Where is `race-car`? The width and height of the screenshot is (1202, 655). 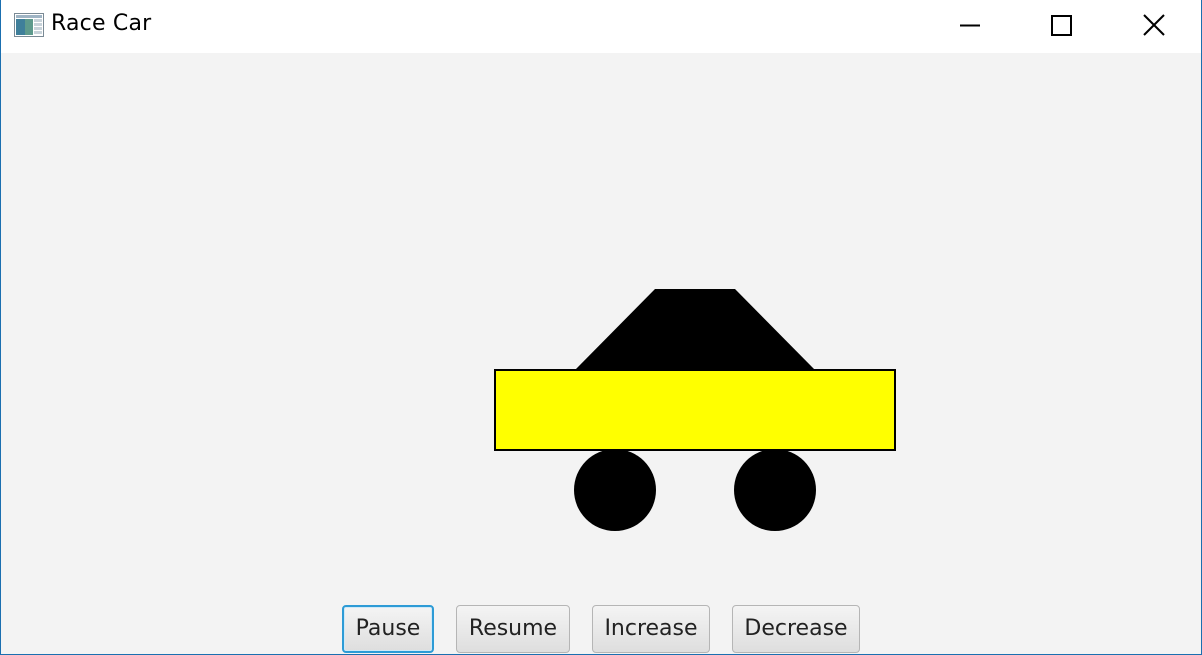
race-car is located at coordinates (695, 410).